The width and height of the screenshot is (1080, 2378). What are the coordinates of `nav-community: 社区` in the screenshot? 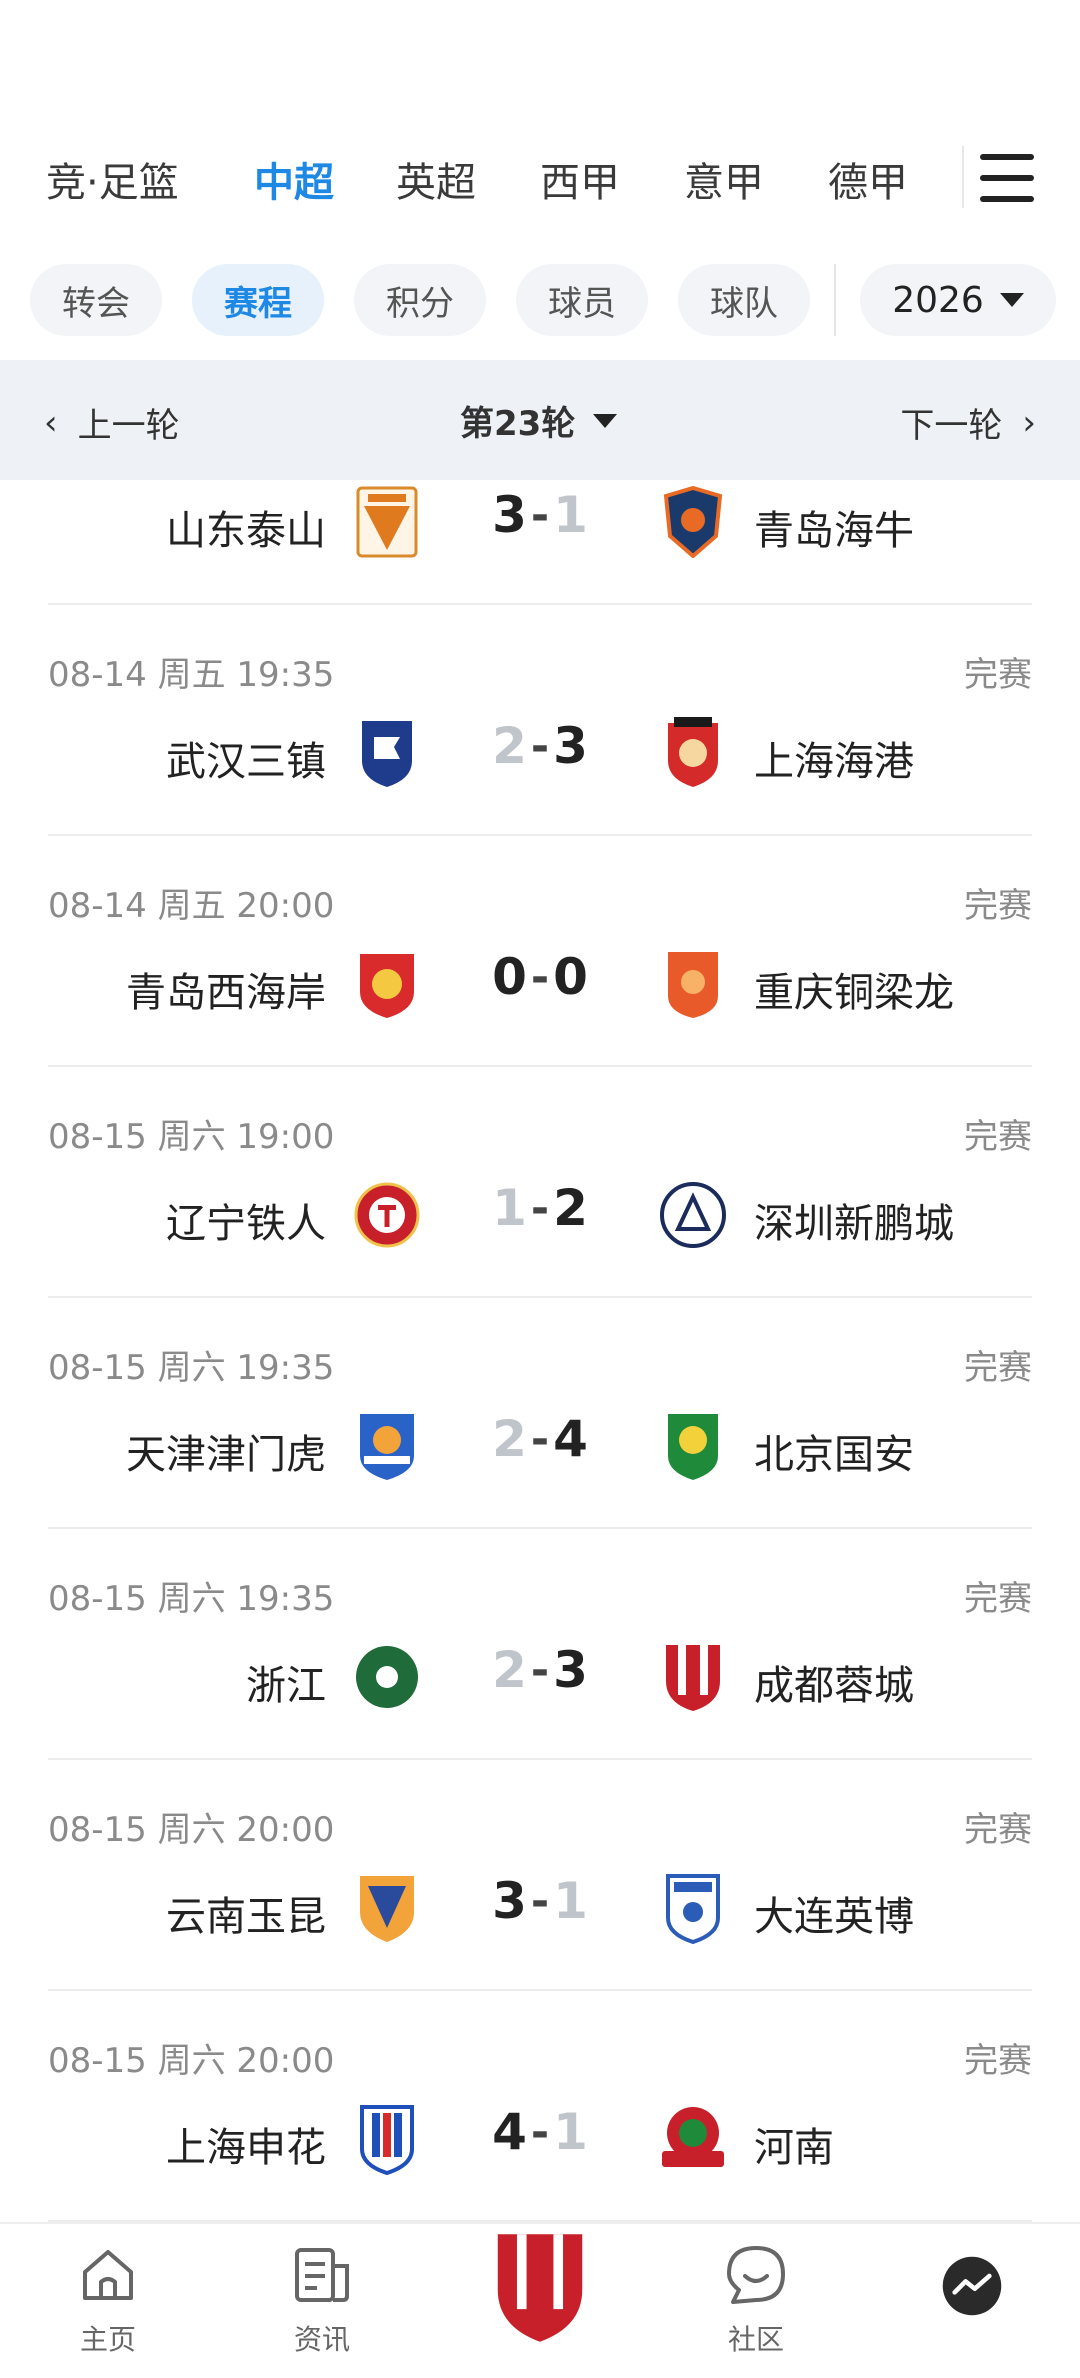 It's located at (756, 2299).